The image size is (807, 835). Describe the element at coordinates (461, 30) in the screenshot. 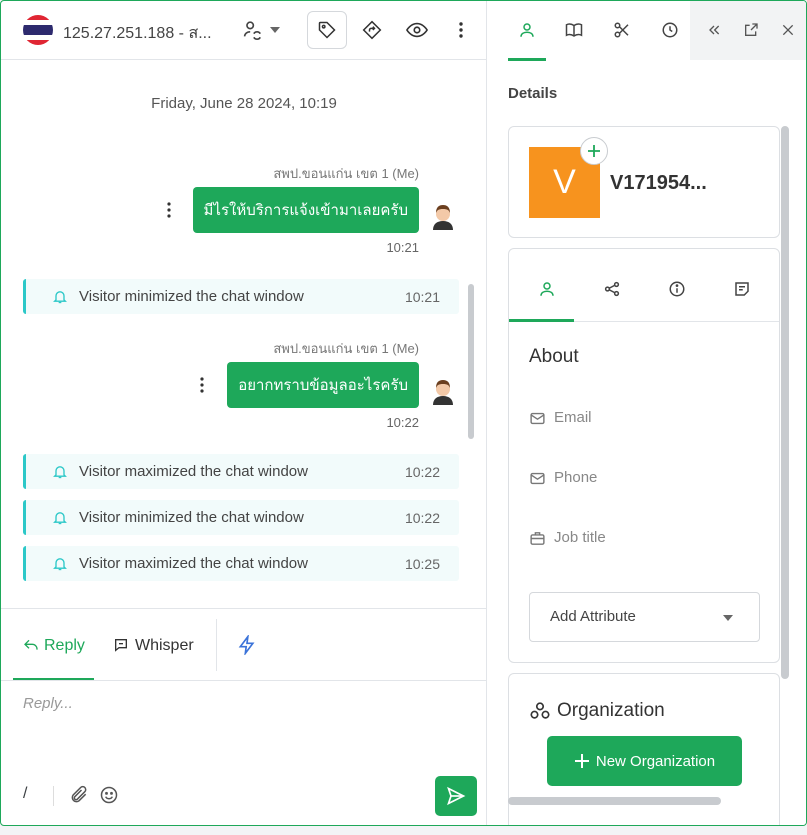

I see `more-vertical-icon` at that location.